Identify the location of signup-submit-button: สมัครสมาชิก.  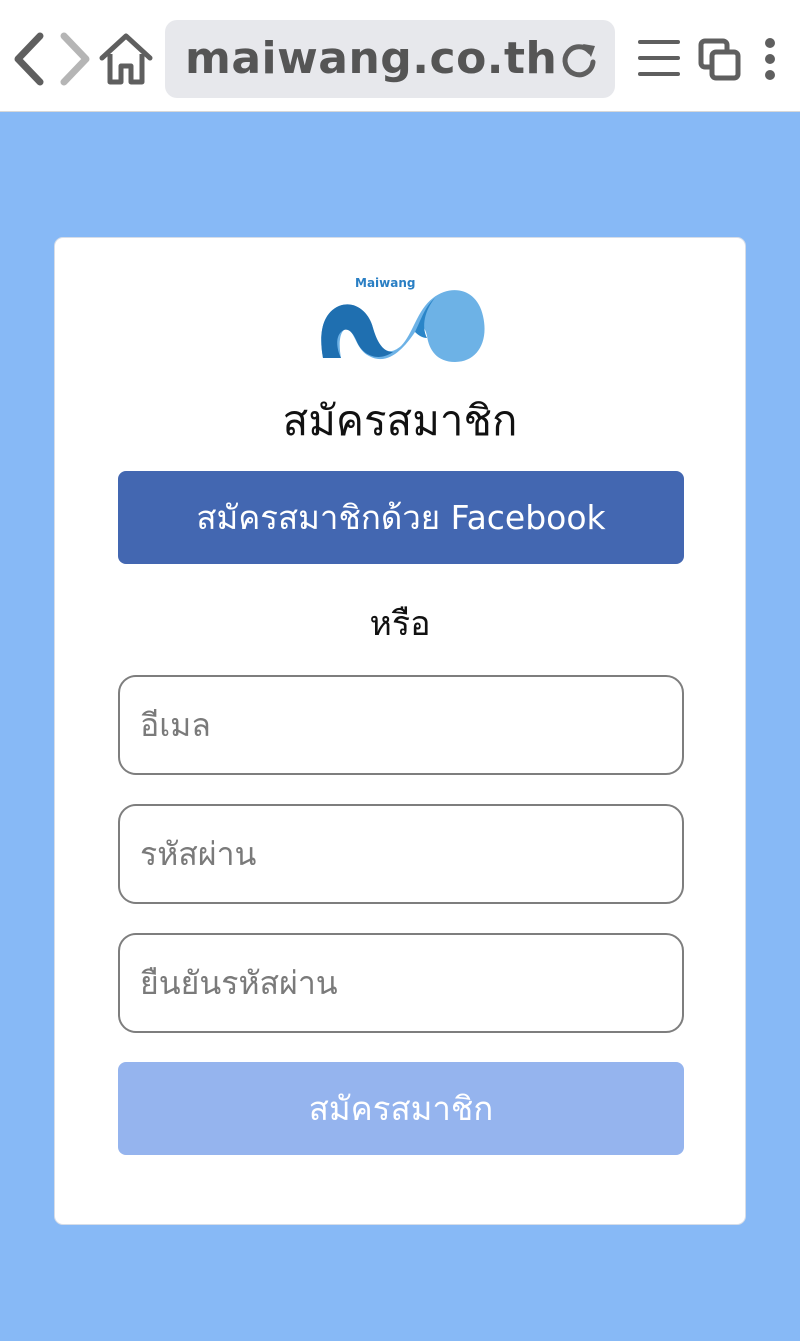
(401, 1108).